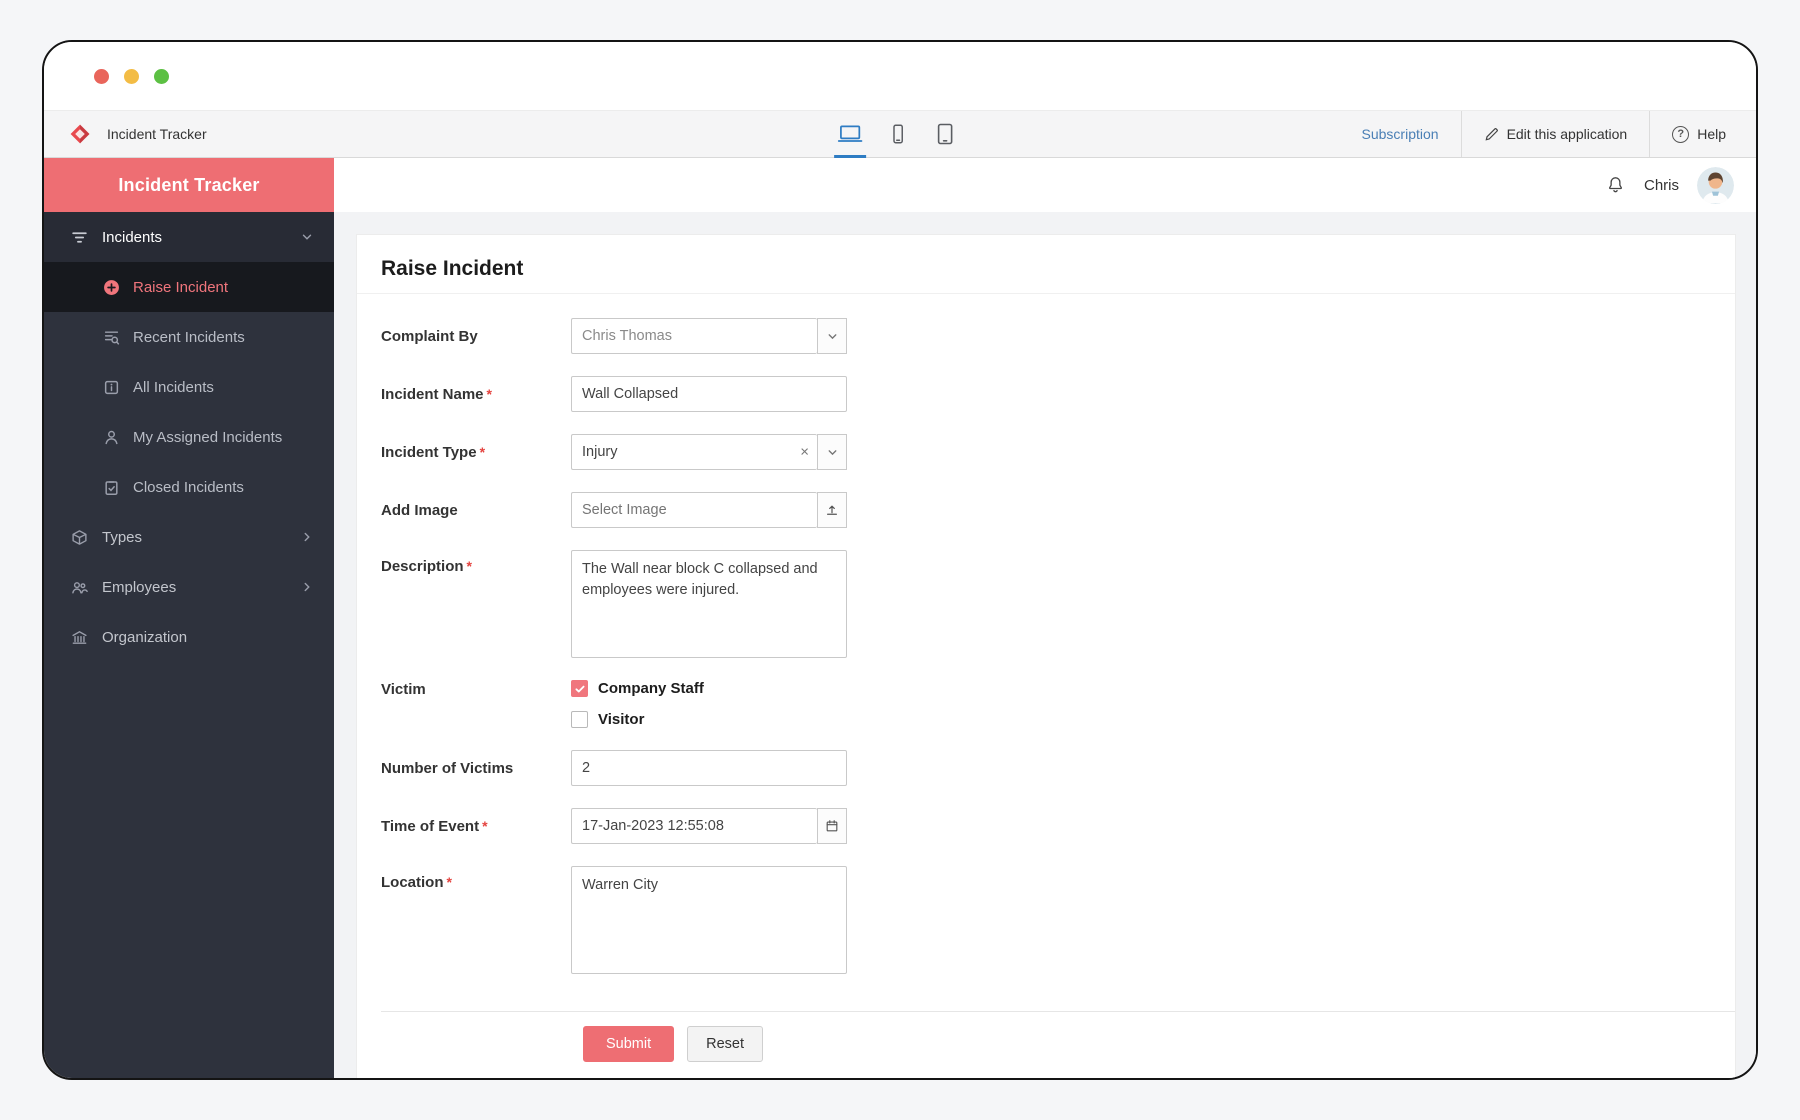 The height and width of the screenshot is (1120, 1800). What do you see at coordinates (122, 537) in the screenshot?
I see `sidebar-item-label: Types` at bounding box center [122, 537].